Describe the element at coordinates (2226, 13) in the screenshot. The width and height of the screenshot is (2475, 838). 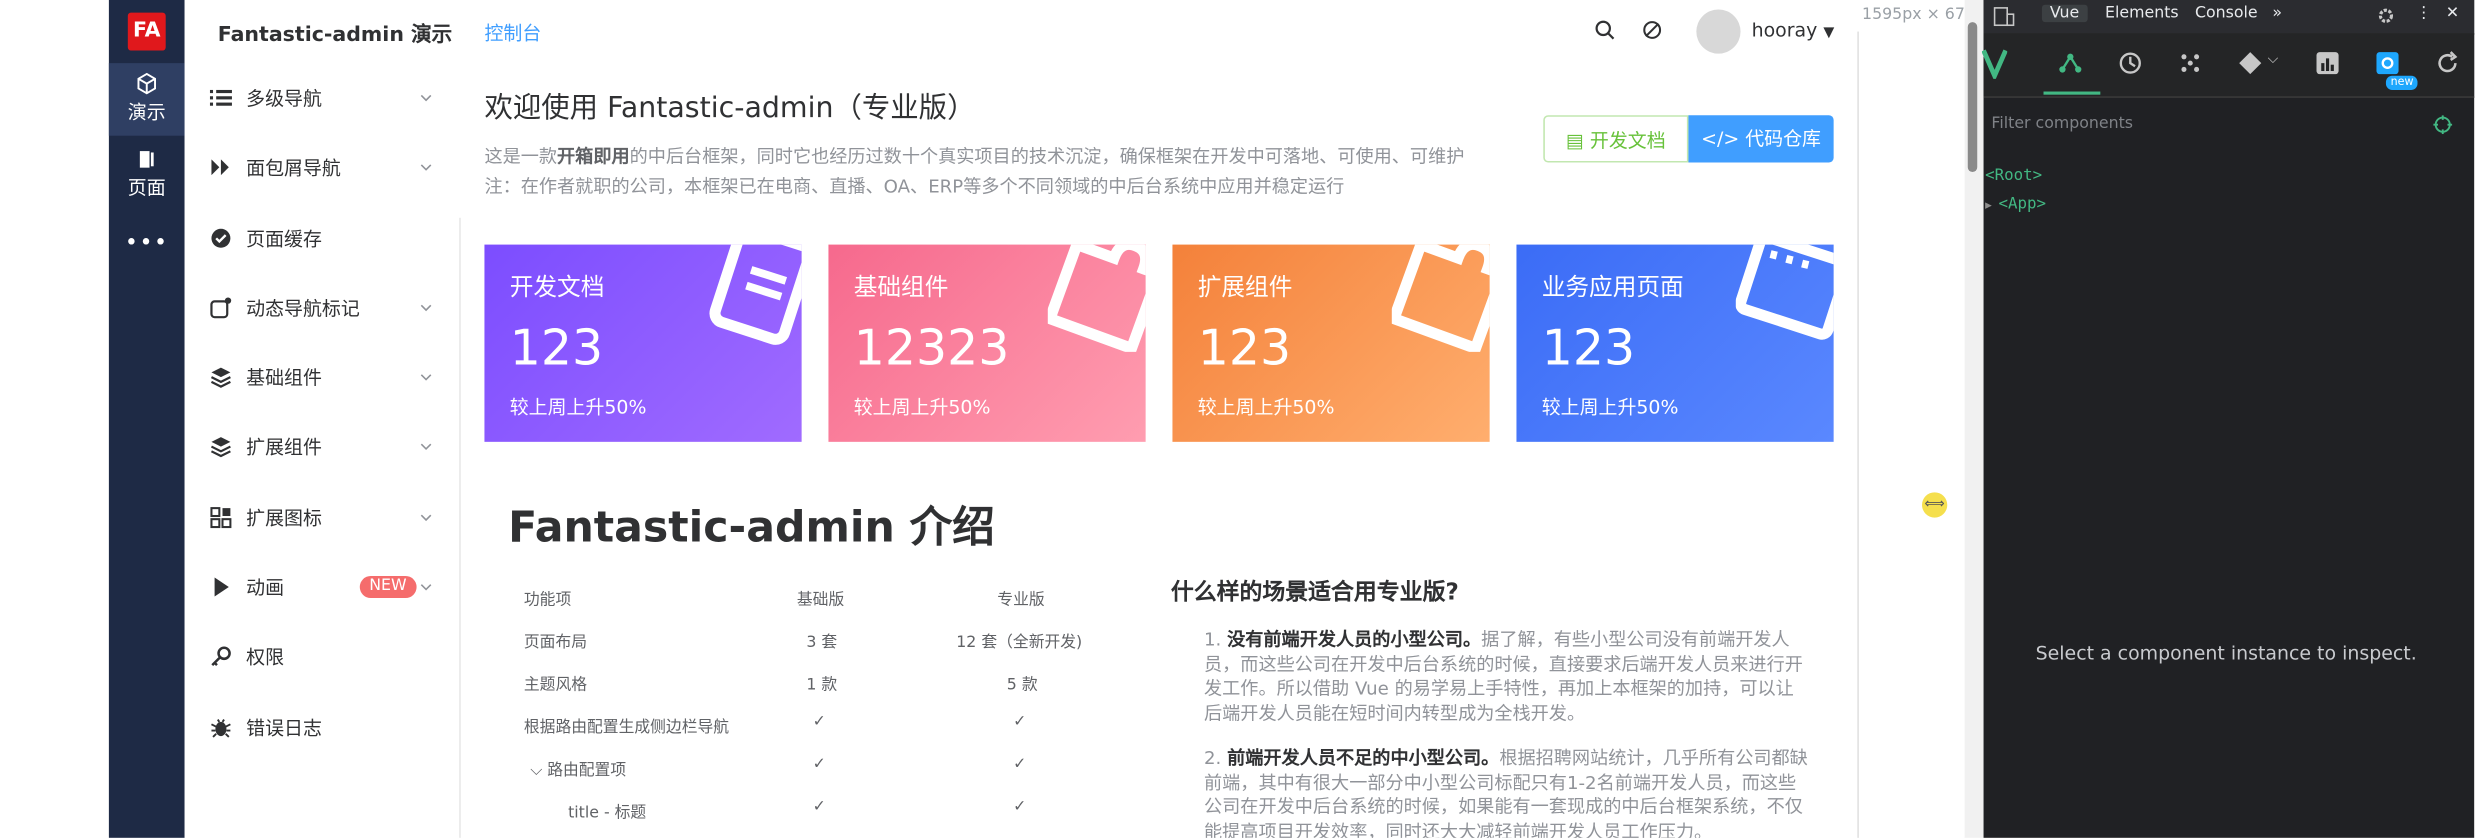
I see `devtools-tab-console: Console` at that location.